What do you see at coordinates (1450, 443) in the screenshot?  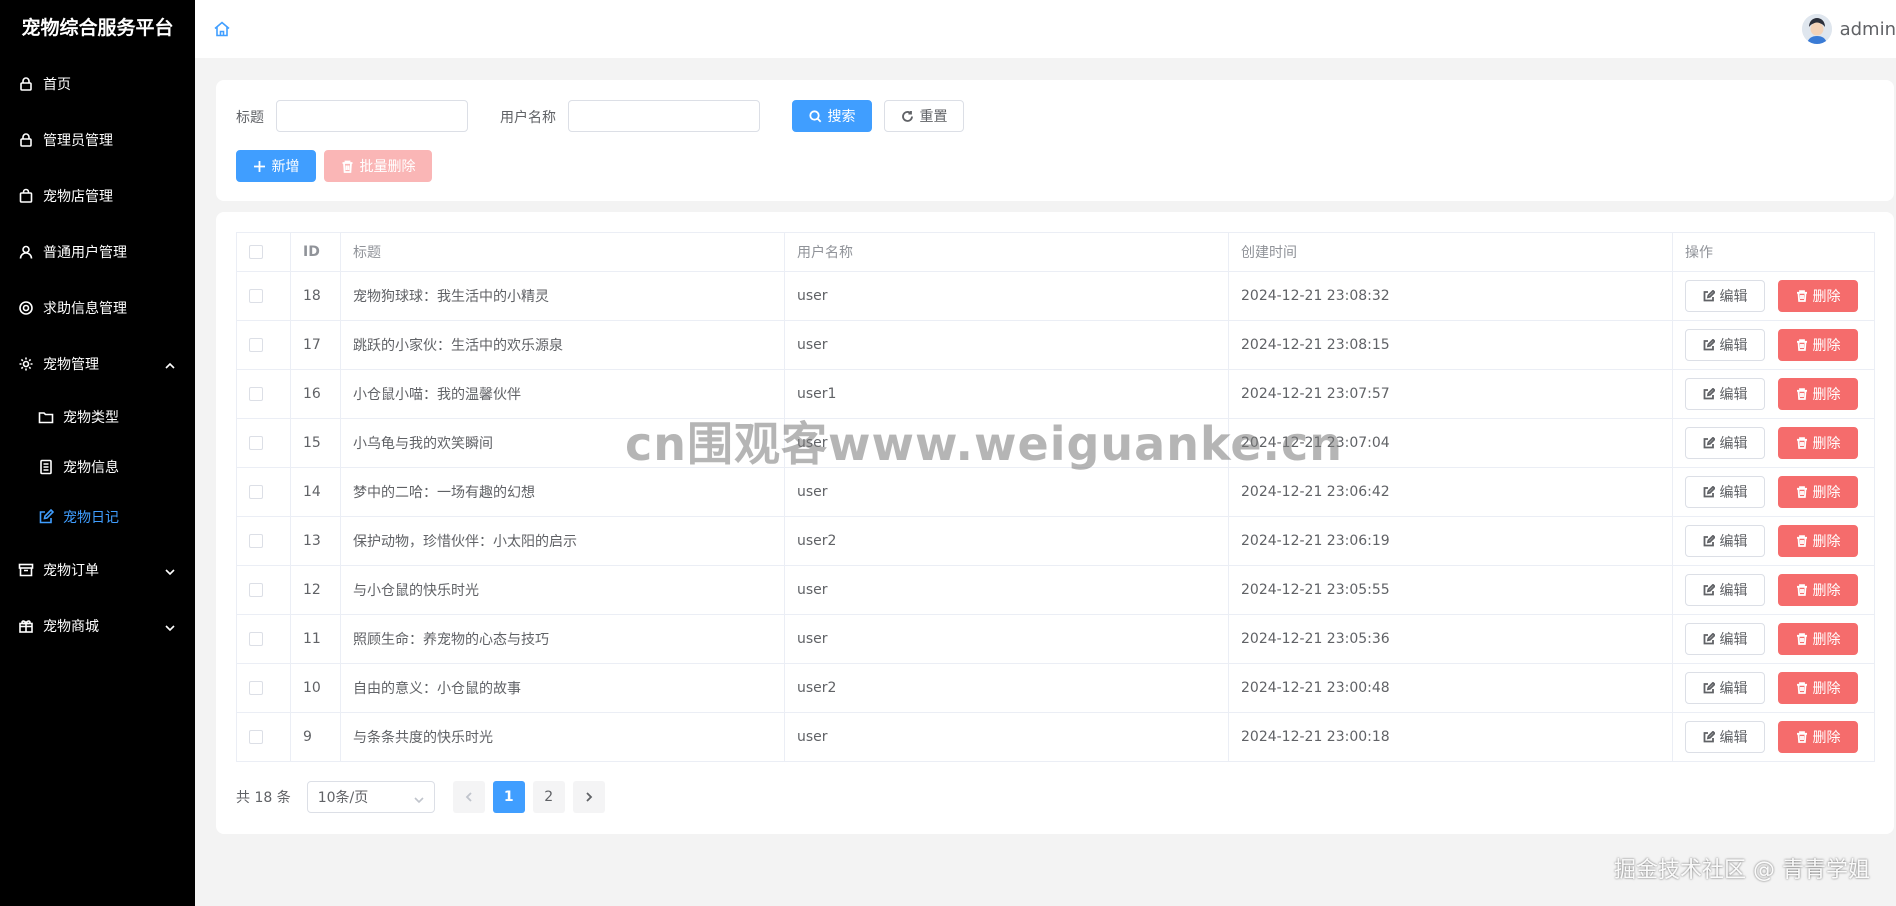 I see `row-created: 2024-12-21 23:07:04` at bounding box center [1450, 443].